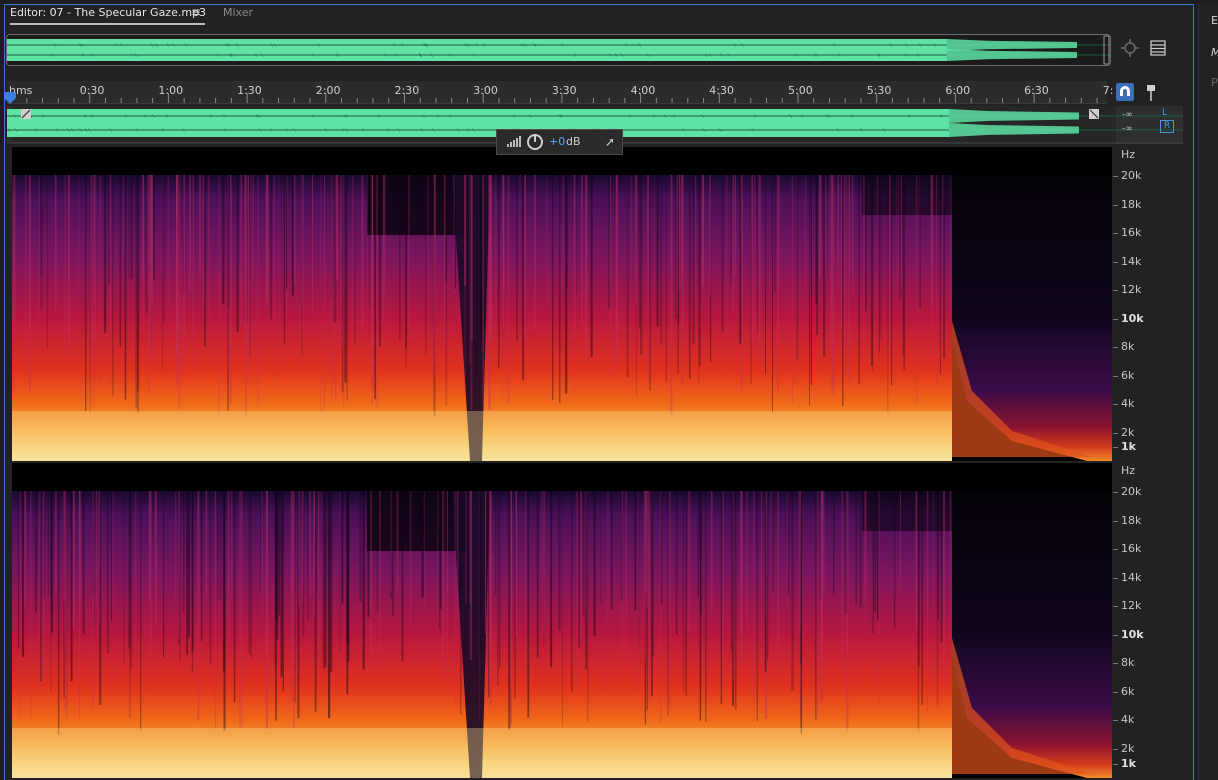 This screenshot has height=780, width=1218. What do you see at coordinates (1150, 620) in the screenshot?
I see `frequency-scale-bottom: Hz 20k 18k 16k 14k 12k 10k 8k 6k 4k 2k 1k` at bounding box center [1150, 620].